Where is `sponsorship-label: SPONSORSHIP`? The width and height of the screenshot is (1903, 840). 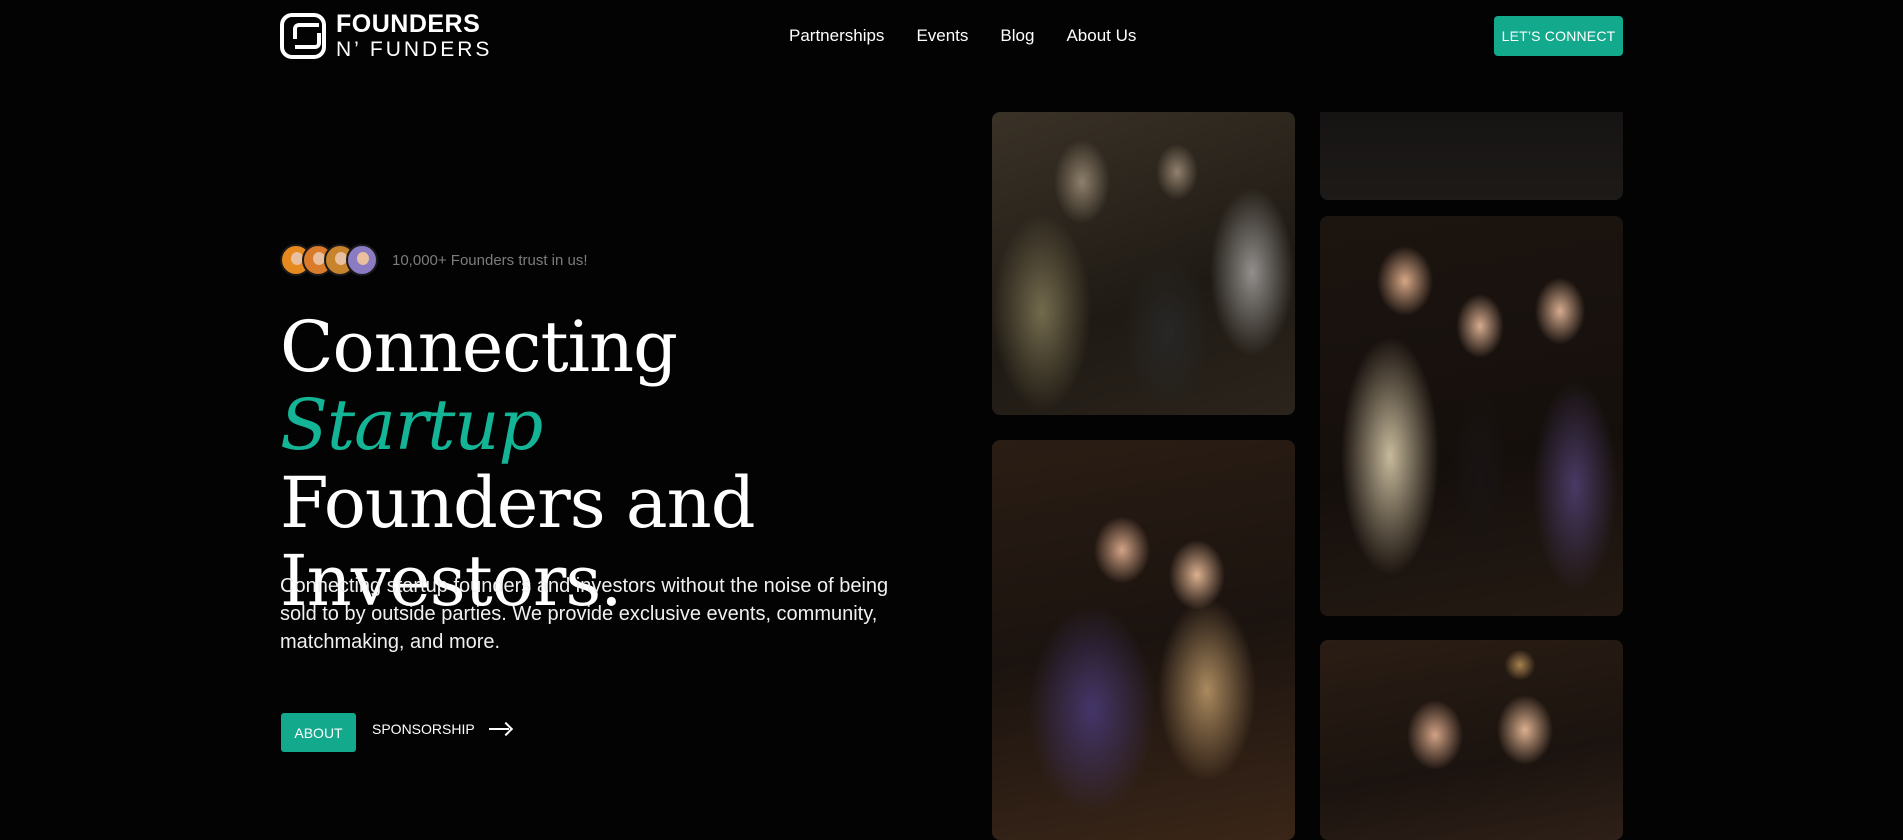 sponsorship-label: SPONSORSHIP is located at coordinates (423, 729).